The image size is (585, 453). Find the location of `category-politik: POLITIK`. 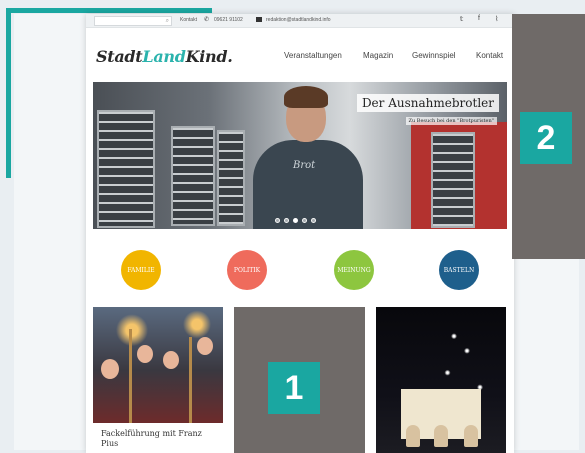

category-politik: POLITIK is located at coordinates (247, 270).